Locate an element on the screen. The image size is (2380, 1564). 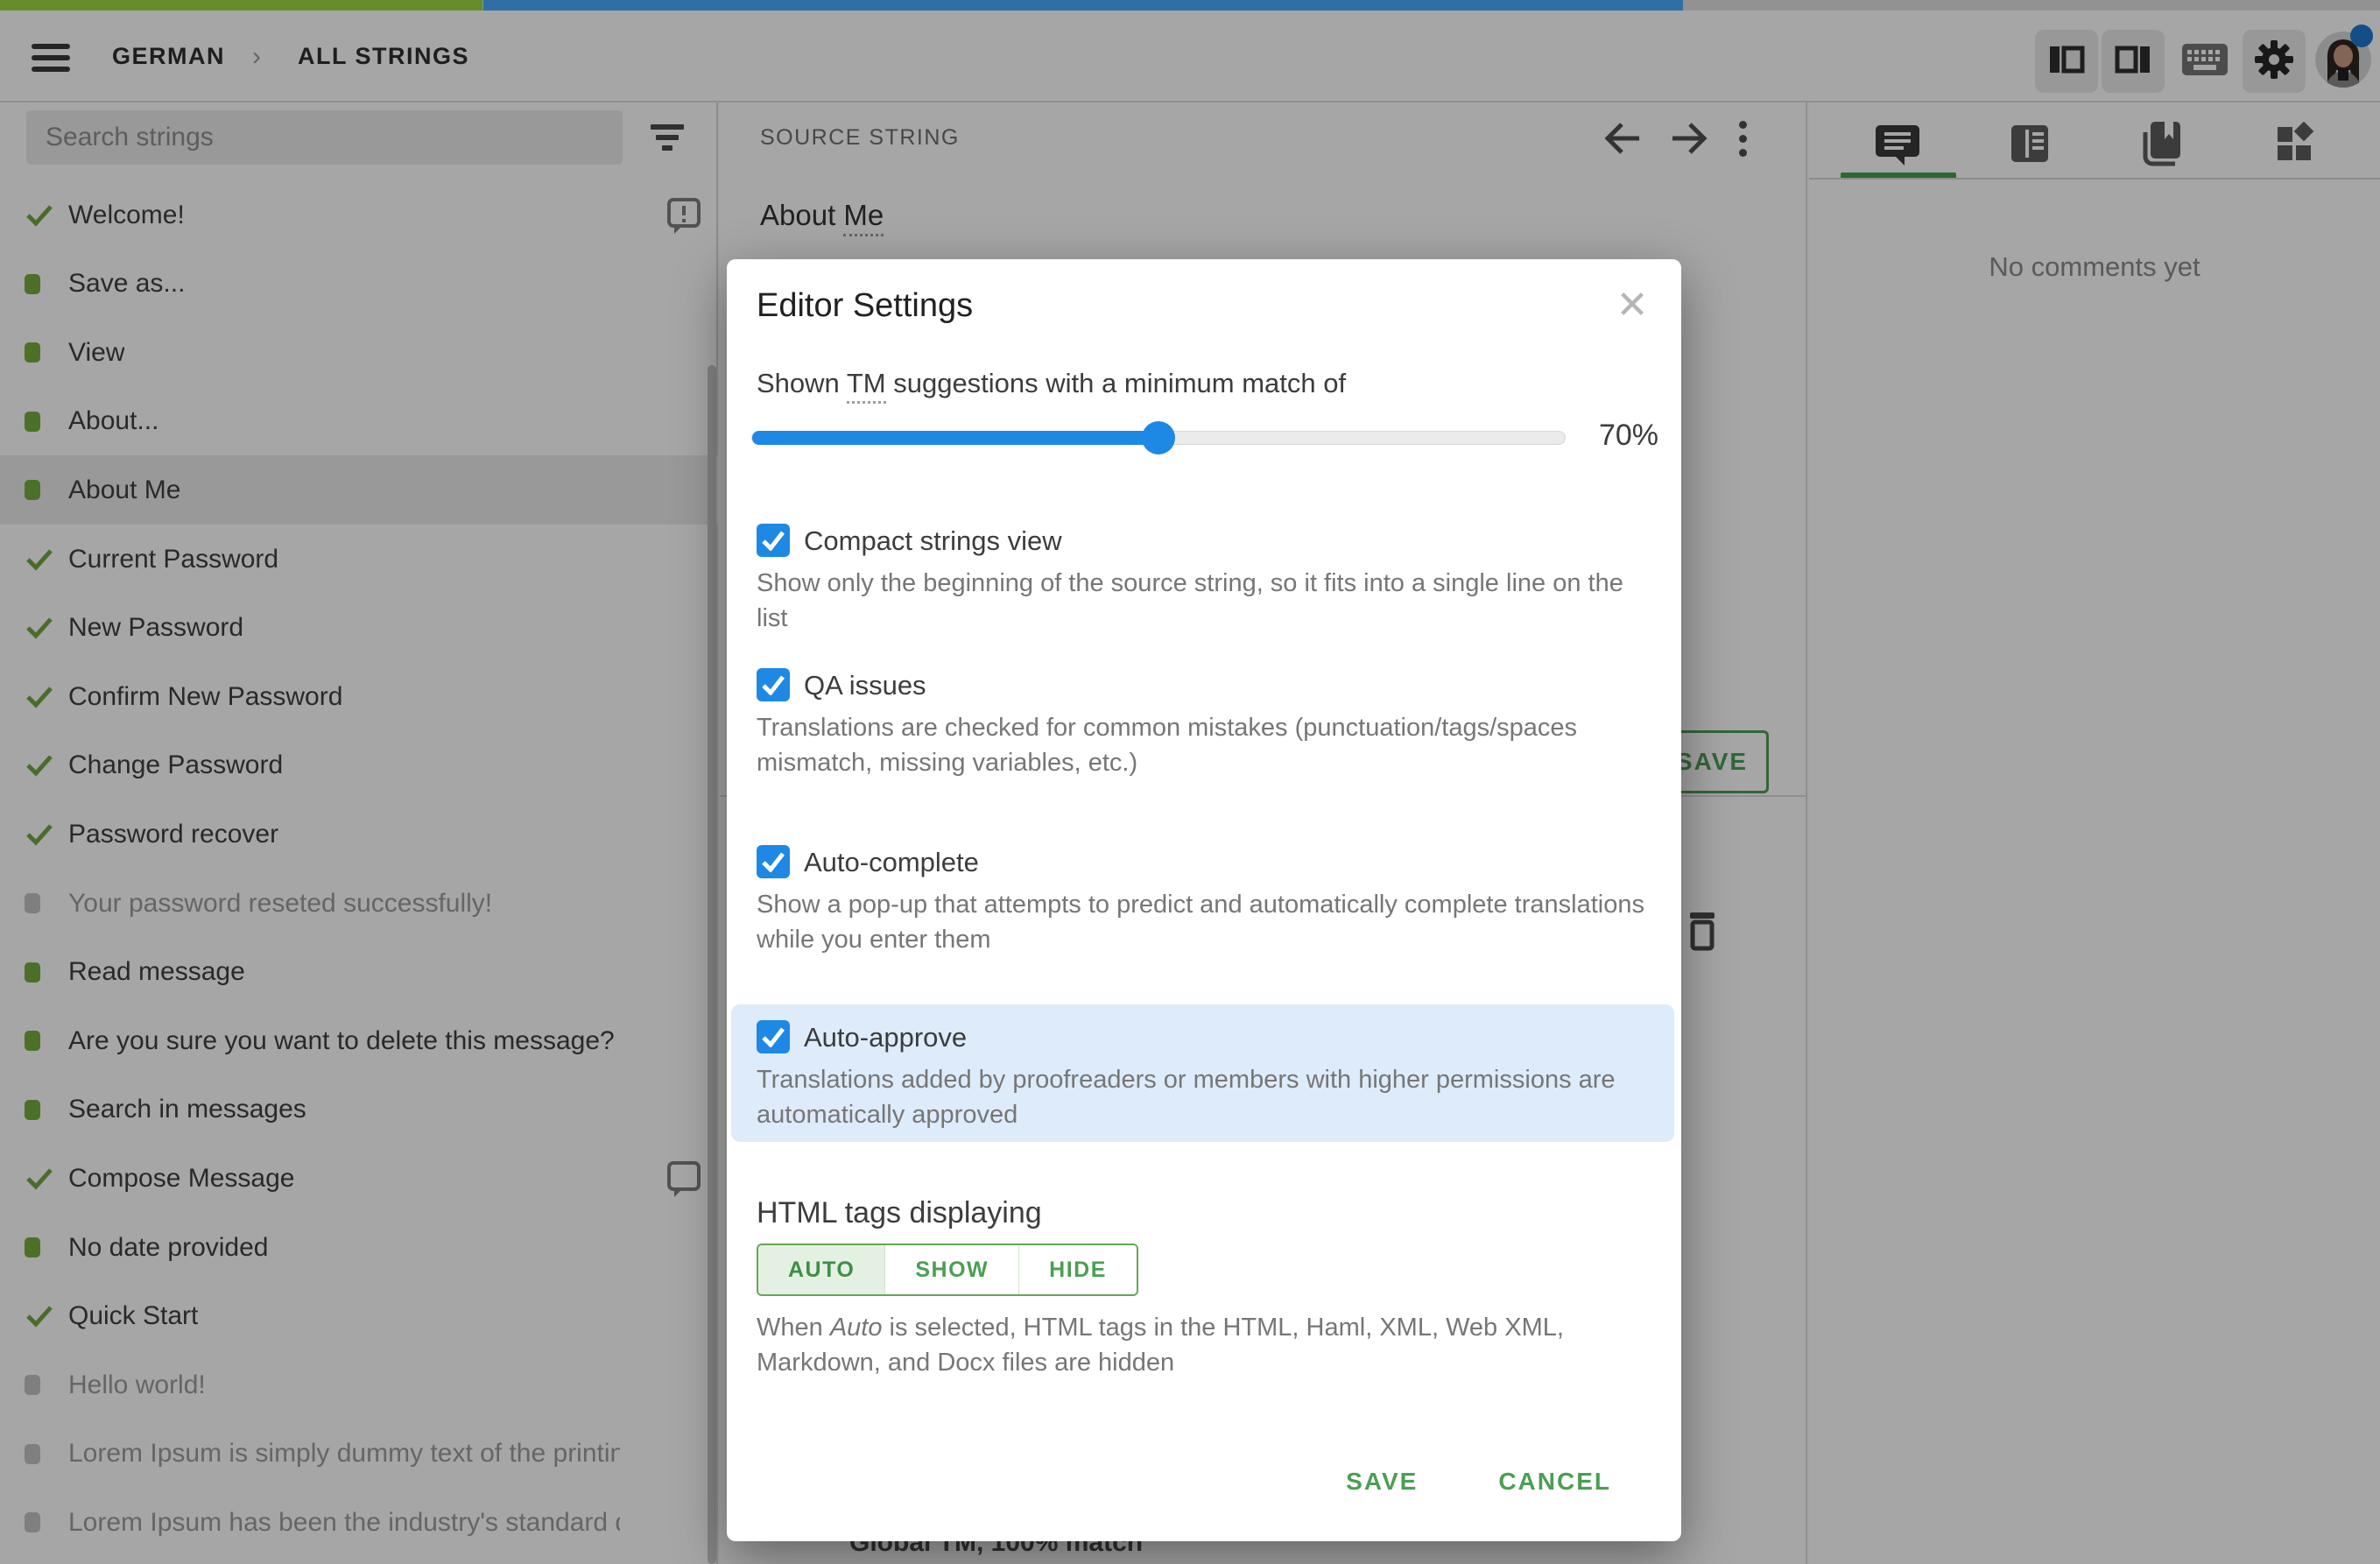
html-tags-toggle-group: AUTO SHOW HIDE is located at coordinates (947, 1269).